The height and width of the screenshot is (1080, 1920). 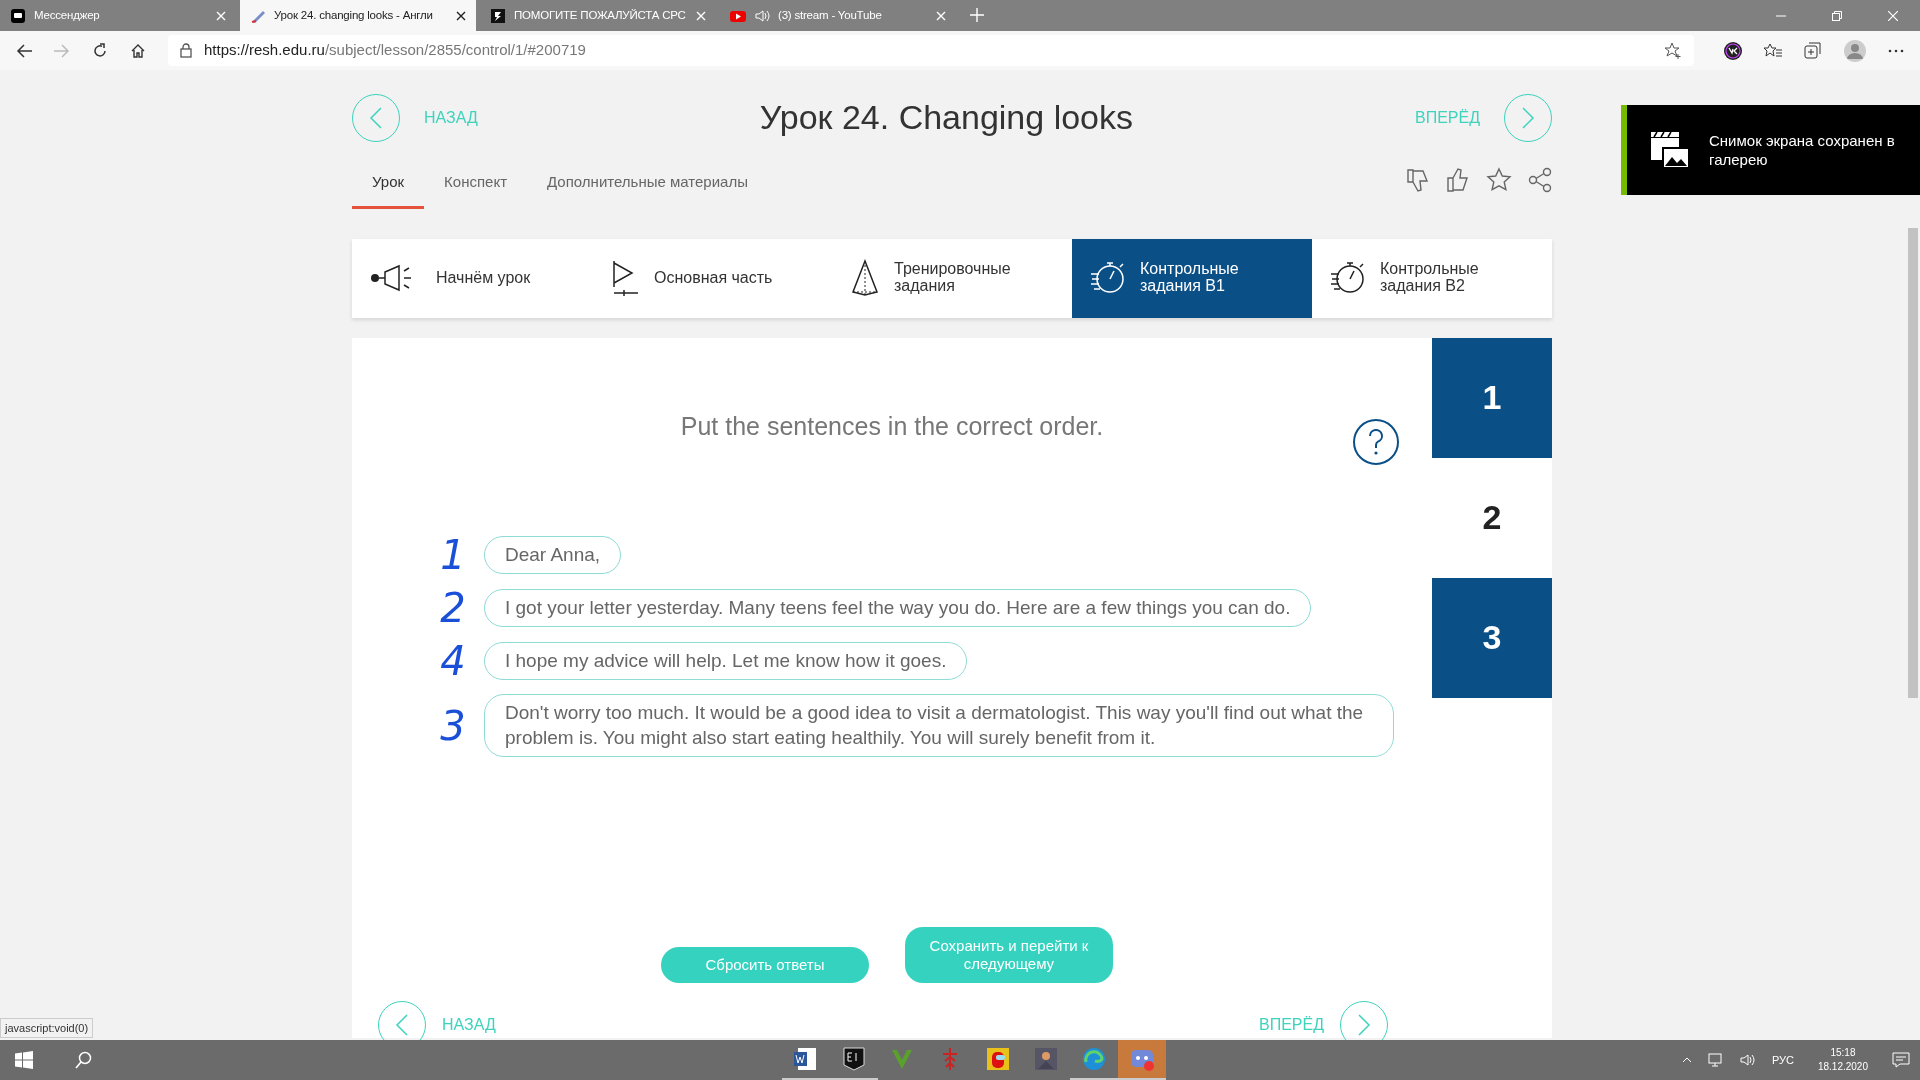 I want to click on document-app-icon, so click(x=806, y=1059).